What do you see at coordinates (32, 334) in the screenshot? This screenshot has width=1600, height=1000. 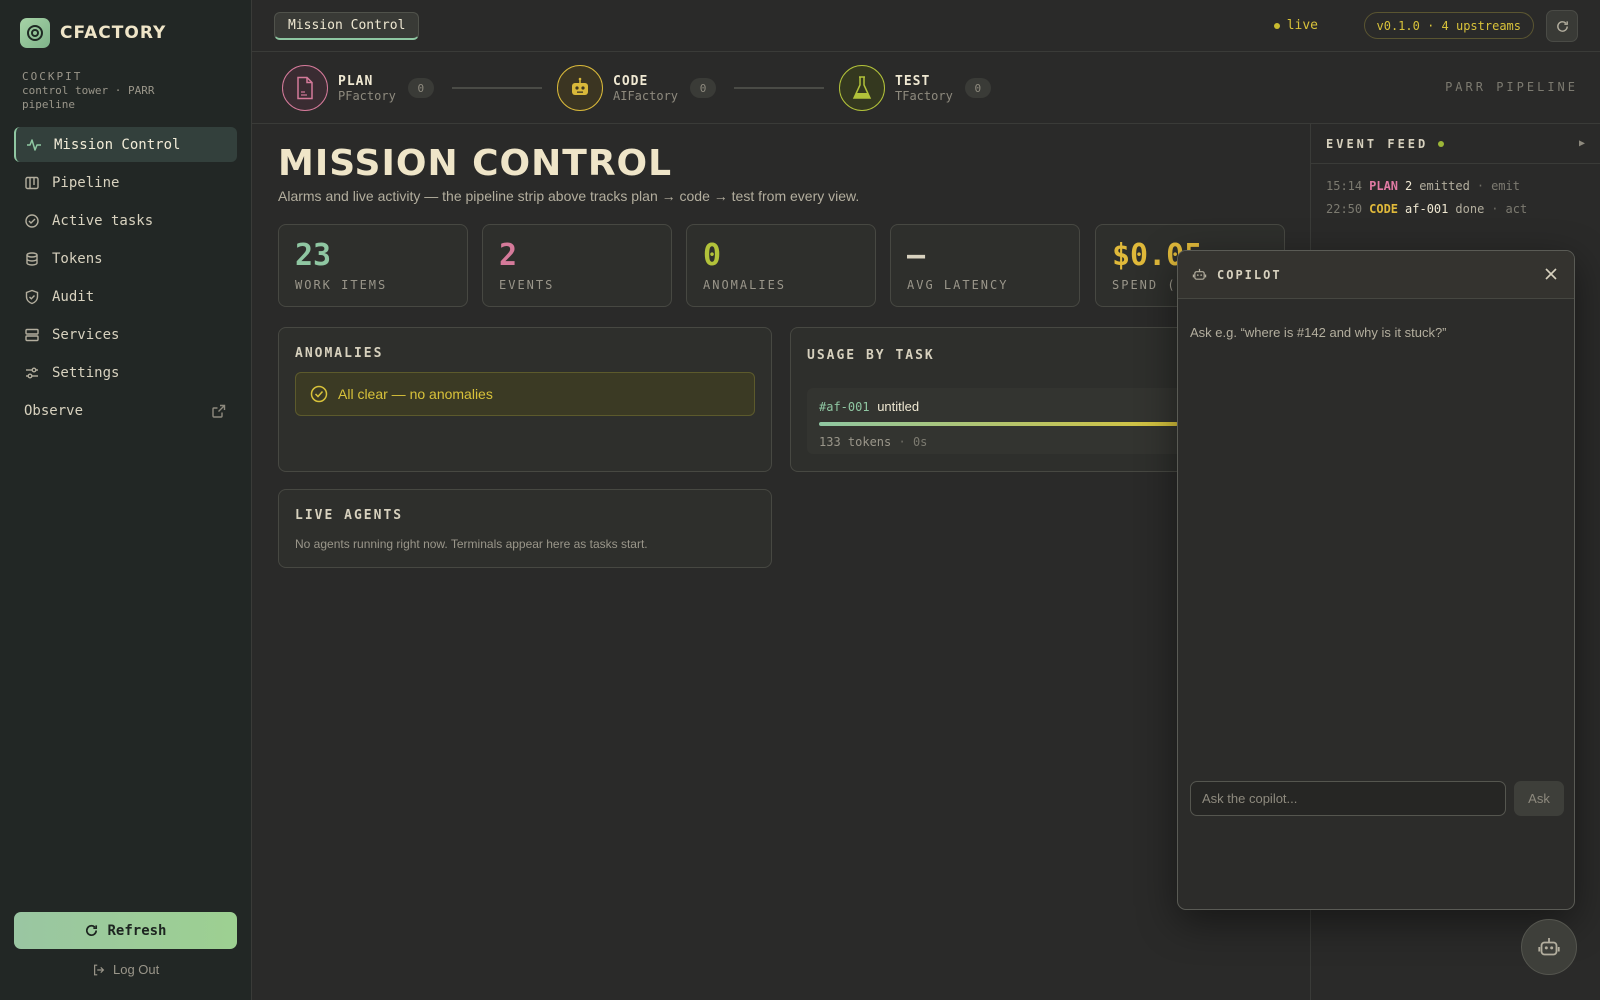 I see `server-icon` at bounding box center [32, 334].